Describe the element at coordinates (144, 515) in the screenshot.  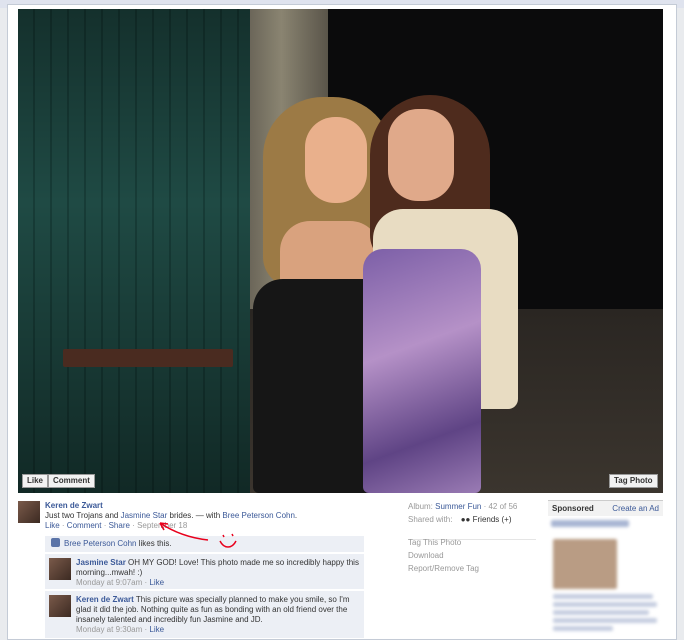
I see `tag-jasmine-star: Jasmine Star` at that location.